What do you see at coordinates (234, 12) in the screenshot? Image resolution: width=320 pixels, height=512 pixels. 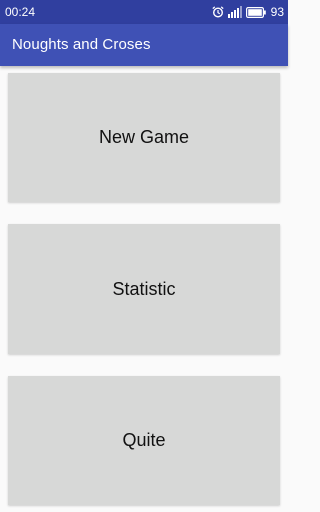 I see `signal-icon` at bounding box center [234, 12].